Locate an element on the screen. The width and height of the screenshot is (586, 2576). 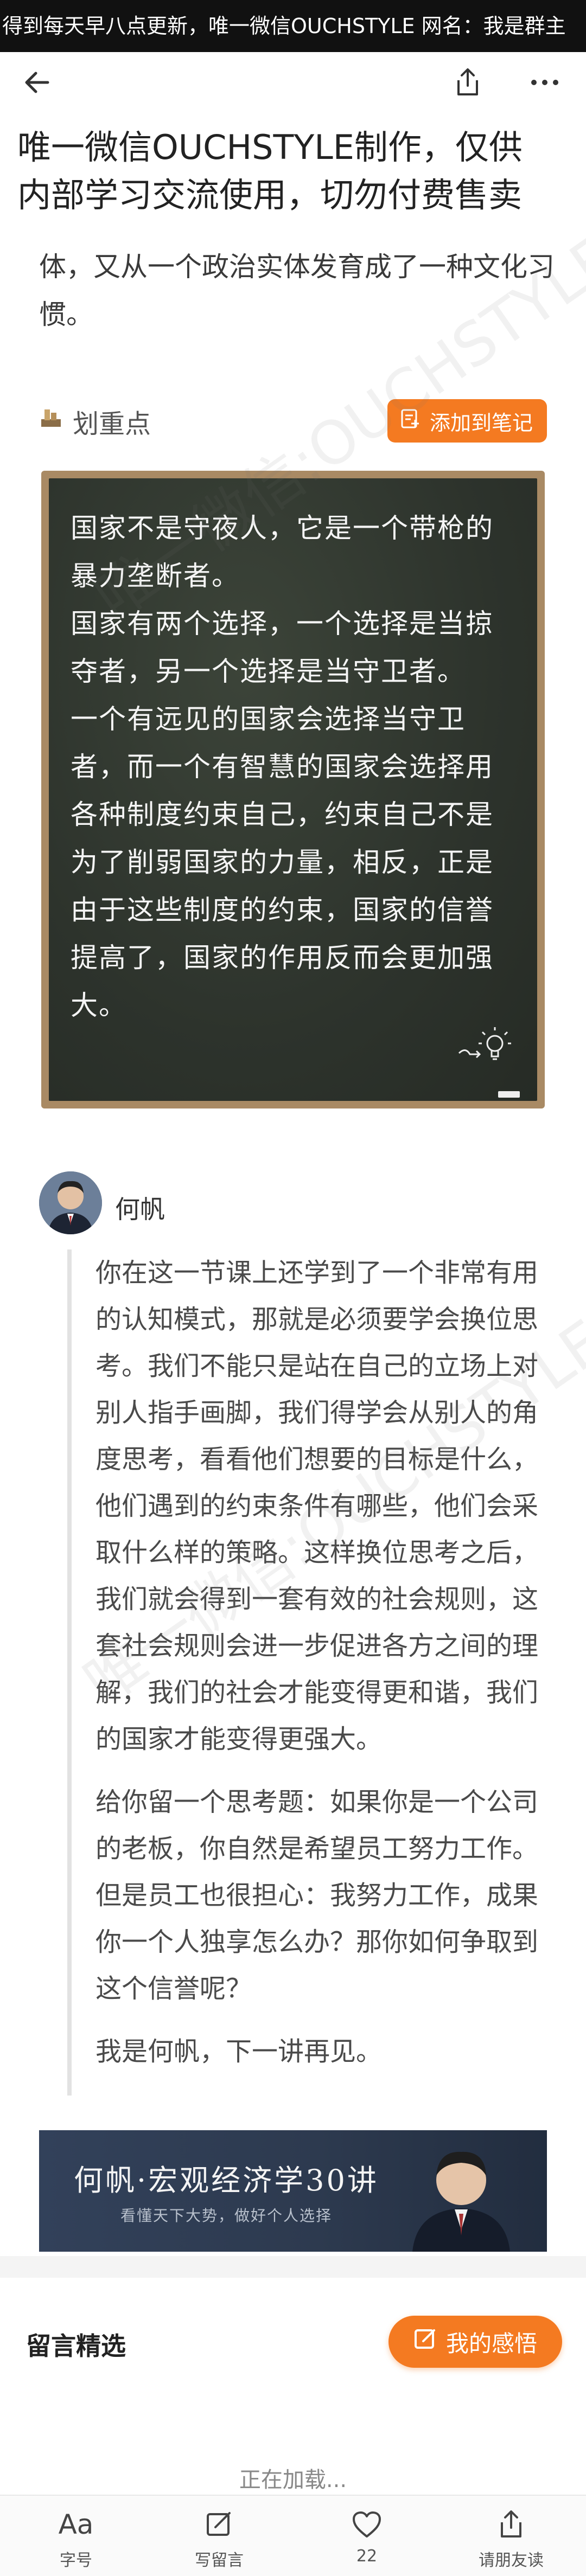
font-size-icon: Aa is located at coordinates (76, 2524).